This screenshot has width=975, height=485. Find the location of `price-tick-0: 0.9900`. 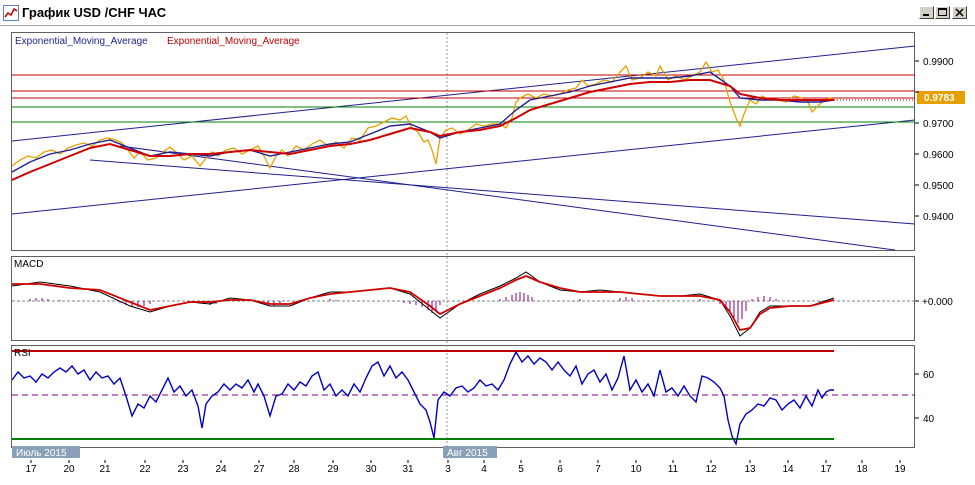

price-tick-0: 0.9900 is located at coordinates (938, 62).